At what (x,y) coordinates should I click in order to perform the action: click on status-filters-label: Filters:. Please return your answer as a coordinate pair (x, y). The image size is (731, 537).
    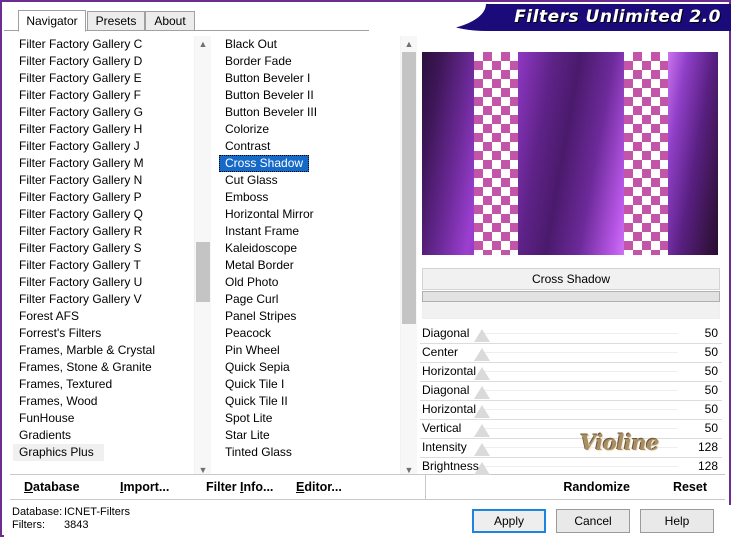
    Looking at the image, I should click on (28, 525).